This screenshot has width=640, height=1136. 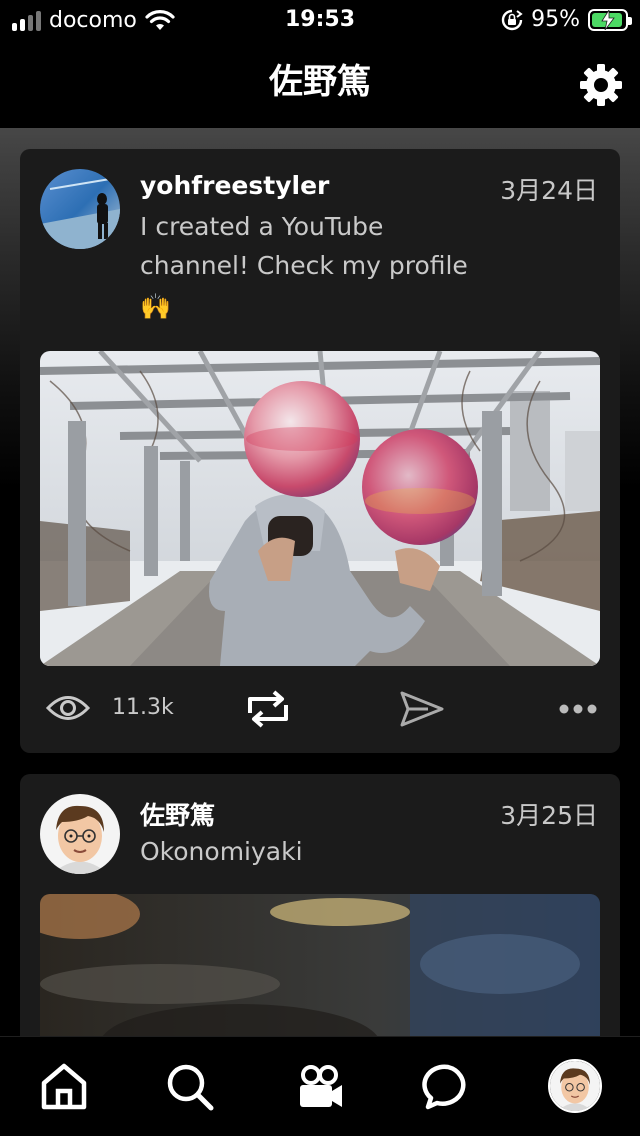 What do you see at coordinates (143, 707) in the screenshot?
I see `view-count: 11.3k` at bounding box center [143, 707].